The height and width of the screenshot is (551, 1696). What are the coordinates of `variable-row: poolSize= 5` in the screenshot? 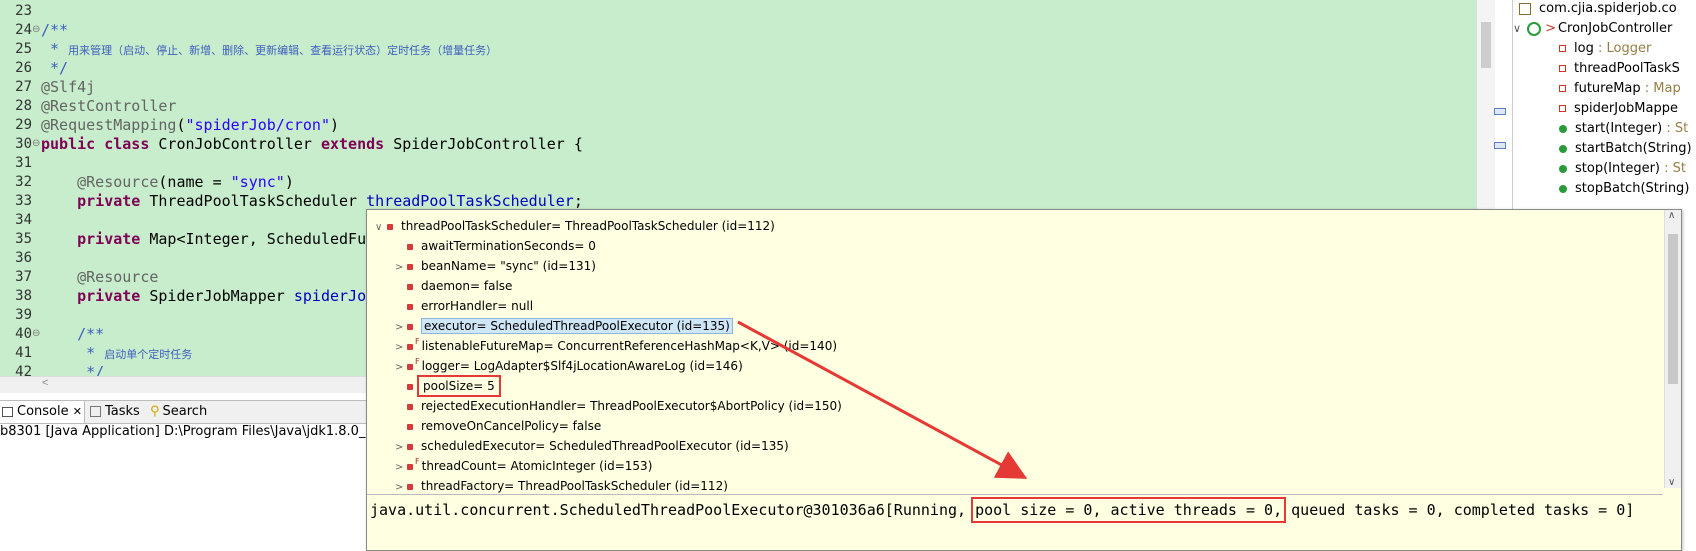 It's located at (448, 386).